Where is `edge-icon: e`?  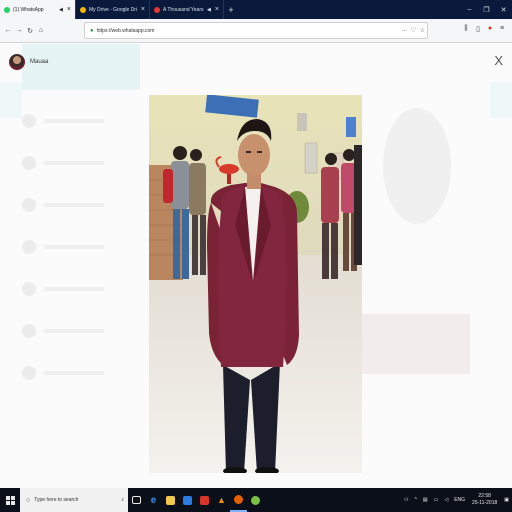
edge-icon: e is located at coordinates (153, 500).